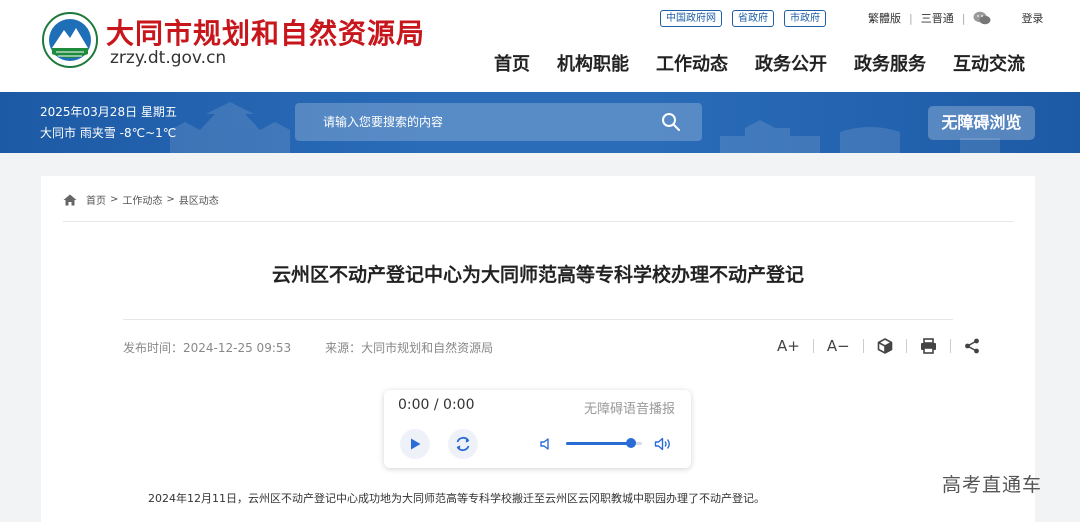 This screenshot has height=522, width=1080. What do you see at coordinates (96, 199) in the screenshot?
I see `breadcrumb-home: 首页` at bounding box center [96, 199].